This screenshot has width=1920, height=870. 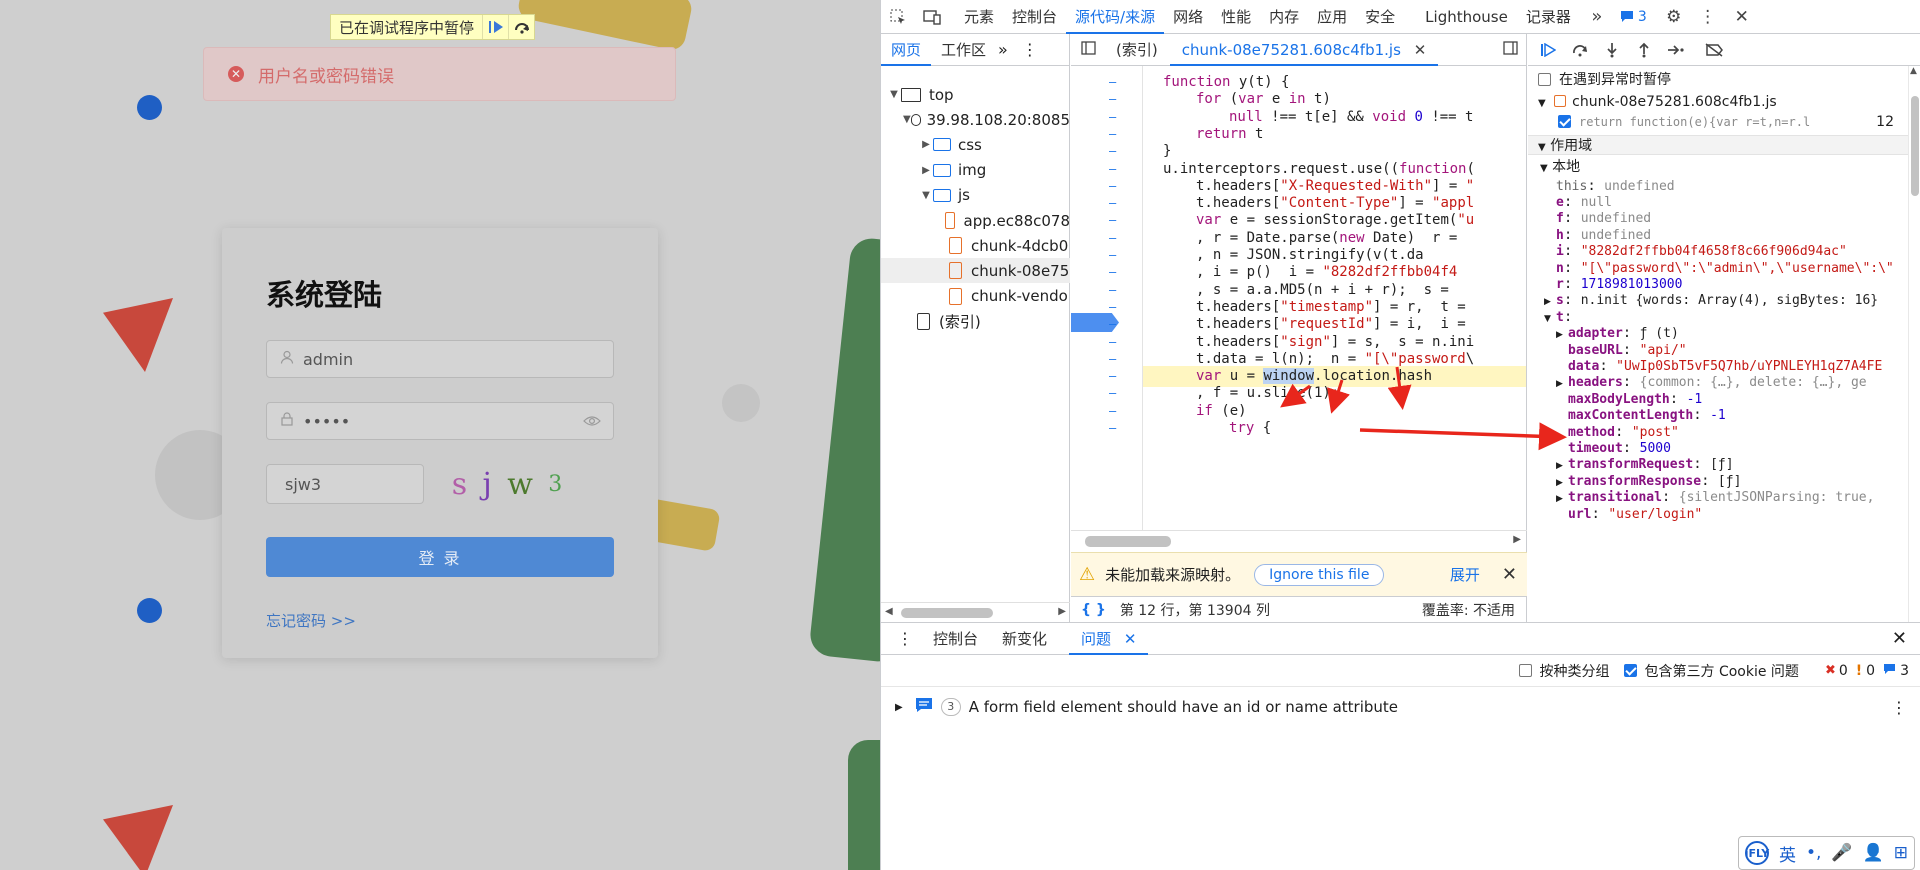 I want to click on tab-performance: 性能, so click(x=1236, y=17).